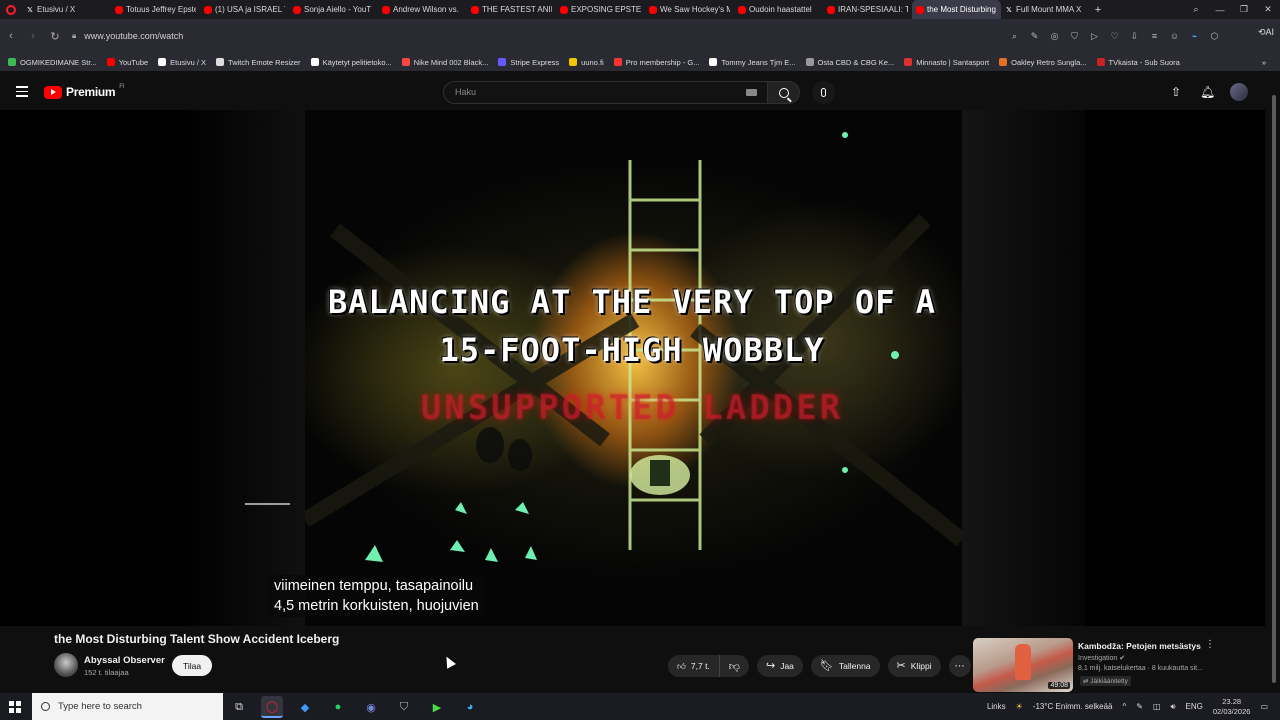 This screenshot has width=1280, height=720. I want to click on scrollbar, so click(1274, 389).